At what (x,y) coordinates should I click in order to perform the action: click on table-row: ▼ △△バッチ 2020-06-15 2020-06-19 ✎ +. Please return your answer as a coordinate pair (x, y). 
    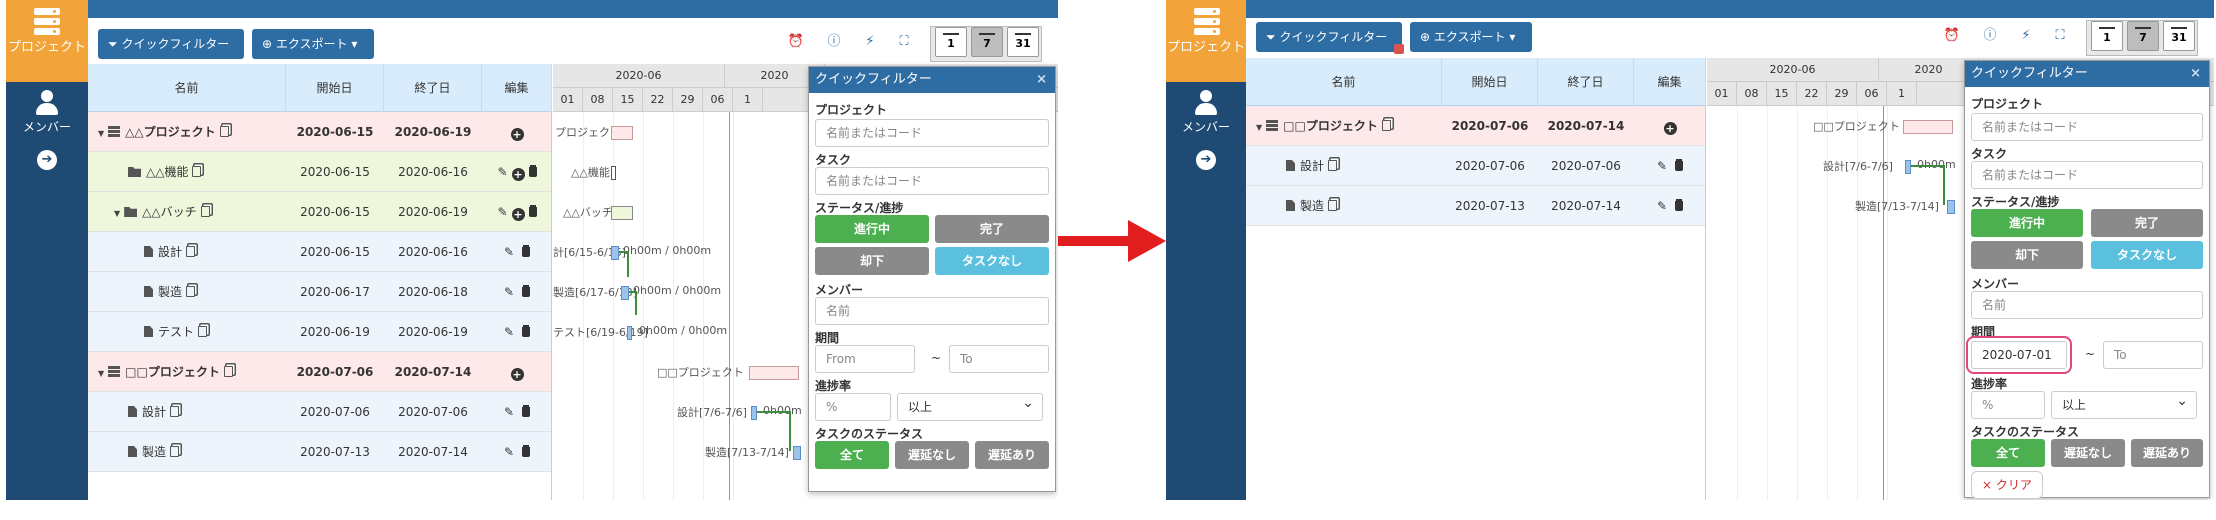
    Looking at the image, I should click on (319, 212).